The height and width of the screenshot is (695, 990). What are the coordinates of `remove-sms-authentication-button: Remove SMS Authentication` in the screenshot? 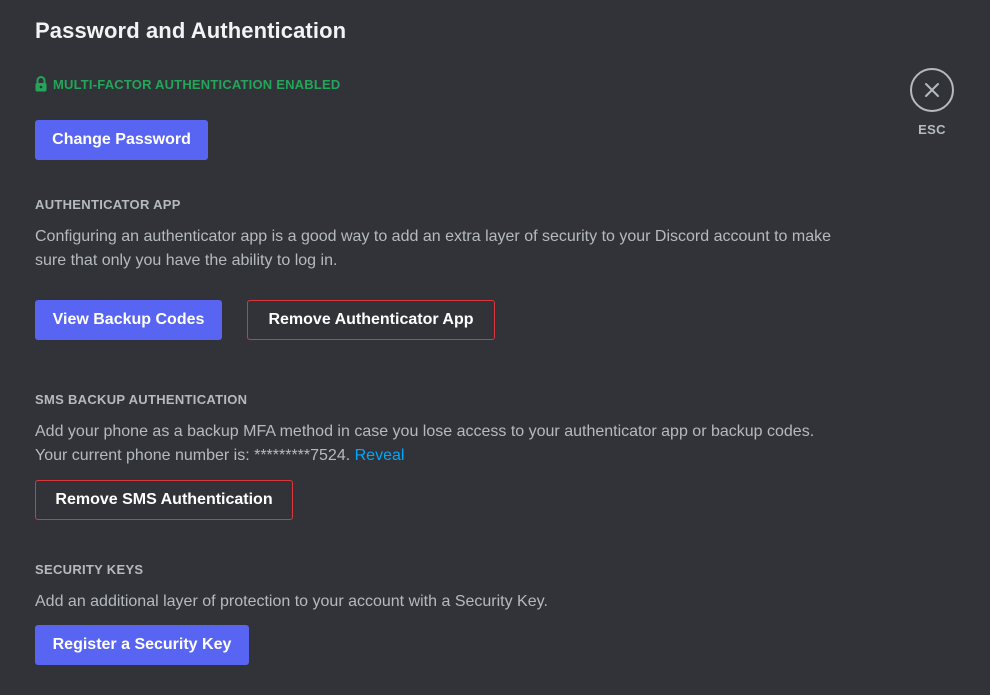 It's located at (164, 500).